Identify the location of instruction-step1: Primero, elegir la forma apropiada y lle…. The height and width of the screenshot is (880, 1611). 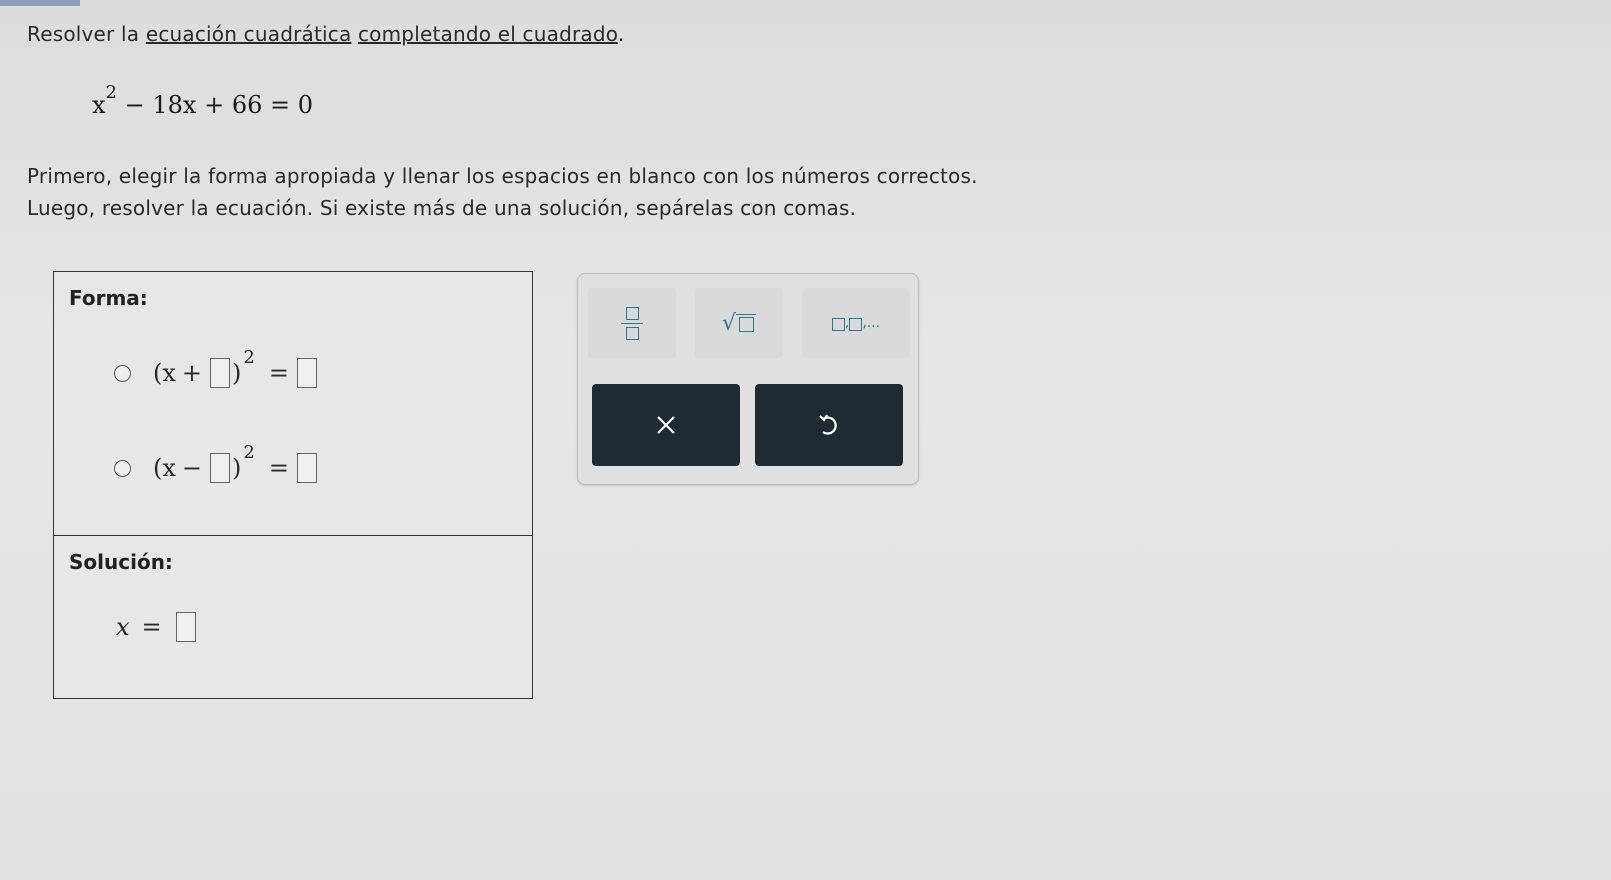
(502, 176).